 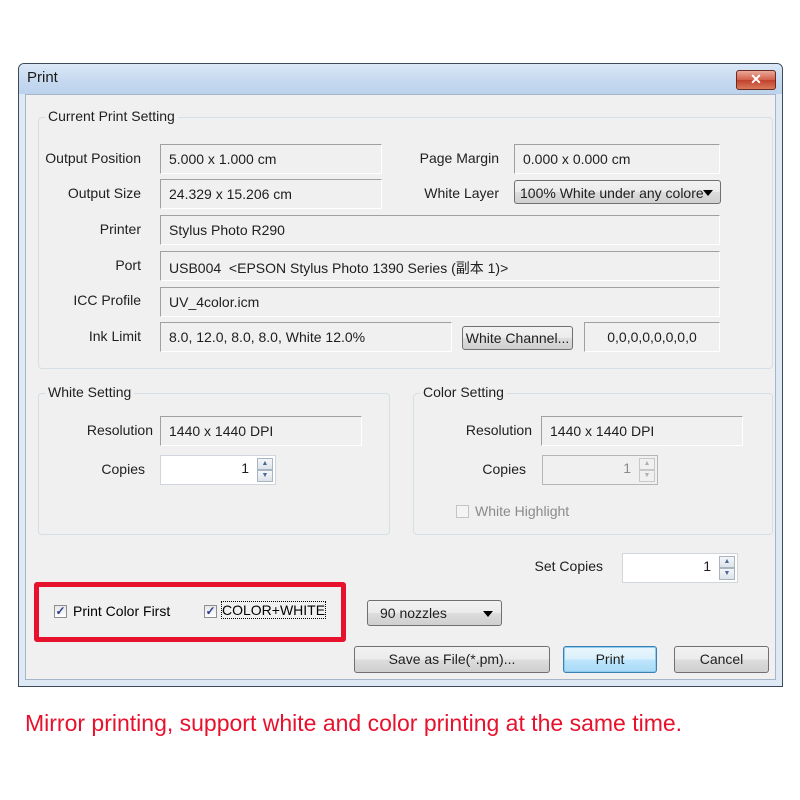 I want to click on close-button: ✕, so click(x=756, y=80).